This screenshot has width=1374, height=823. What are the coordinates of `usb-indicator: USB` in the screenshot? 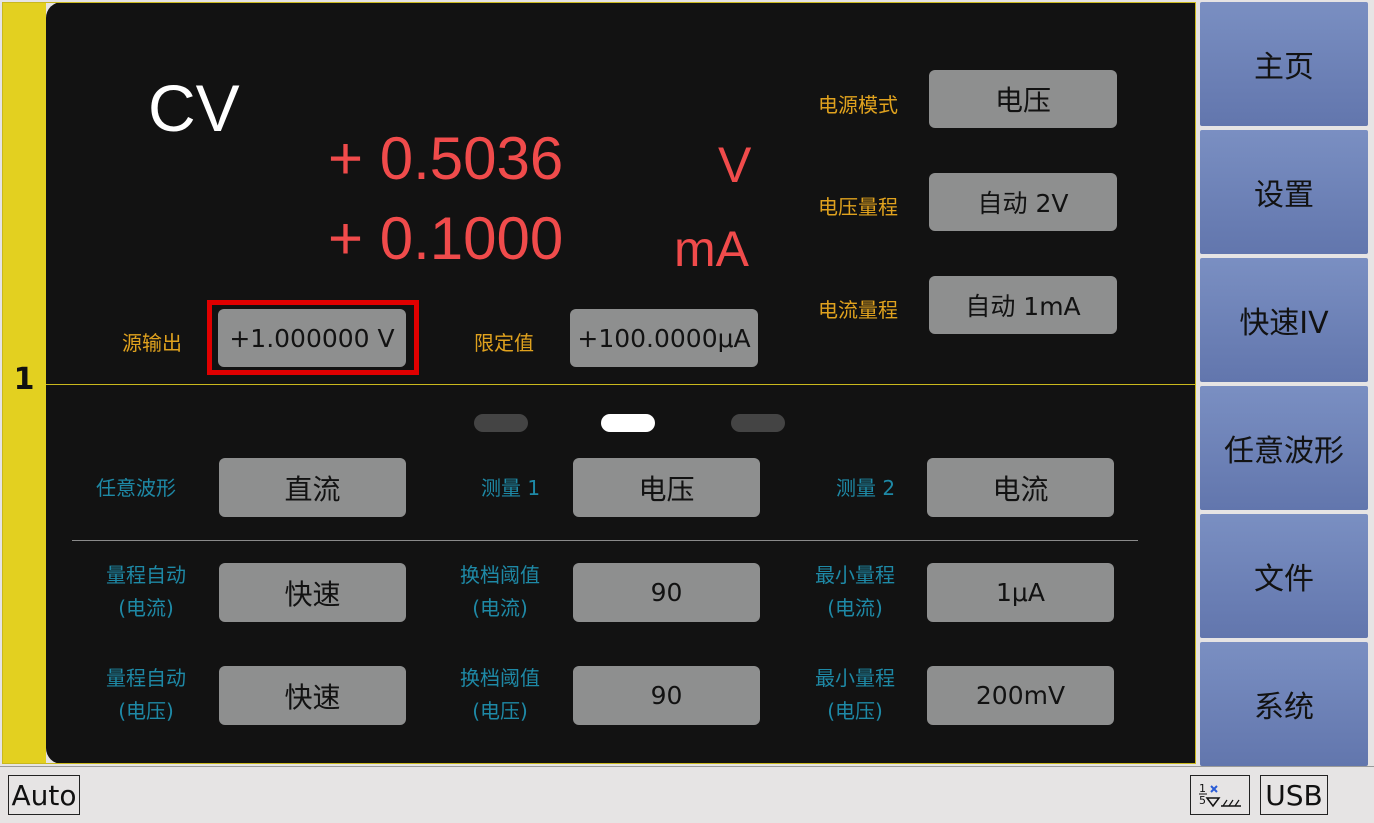 It's located at (1294, 795).